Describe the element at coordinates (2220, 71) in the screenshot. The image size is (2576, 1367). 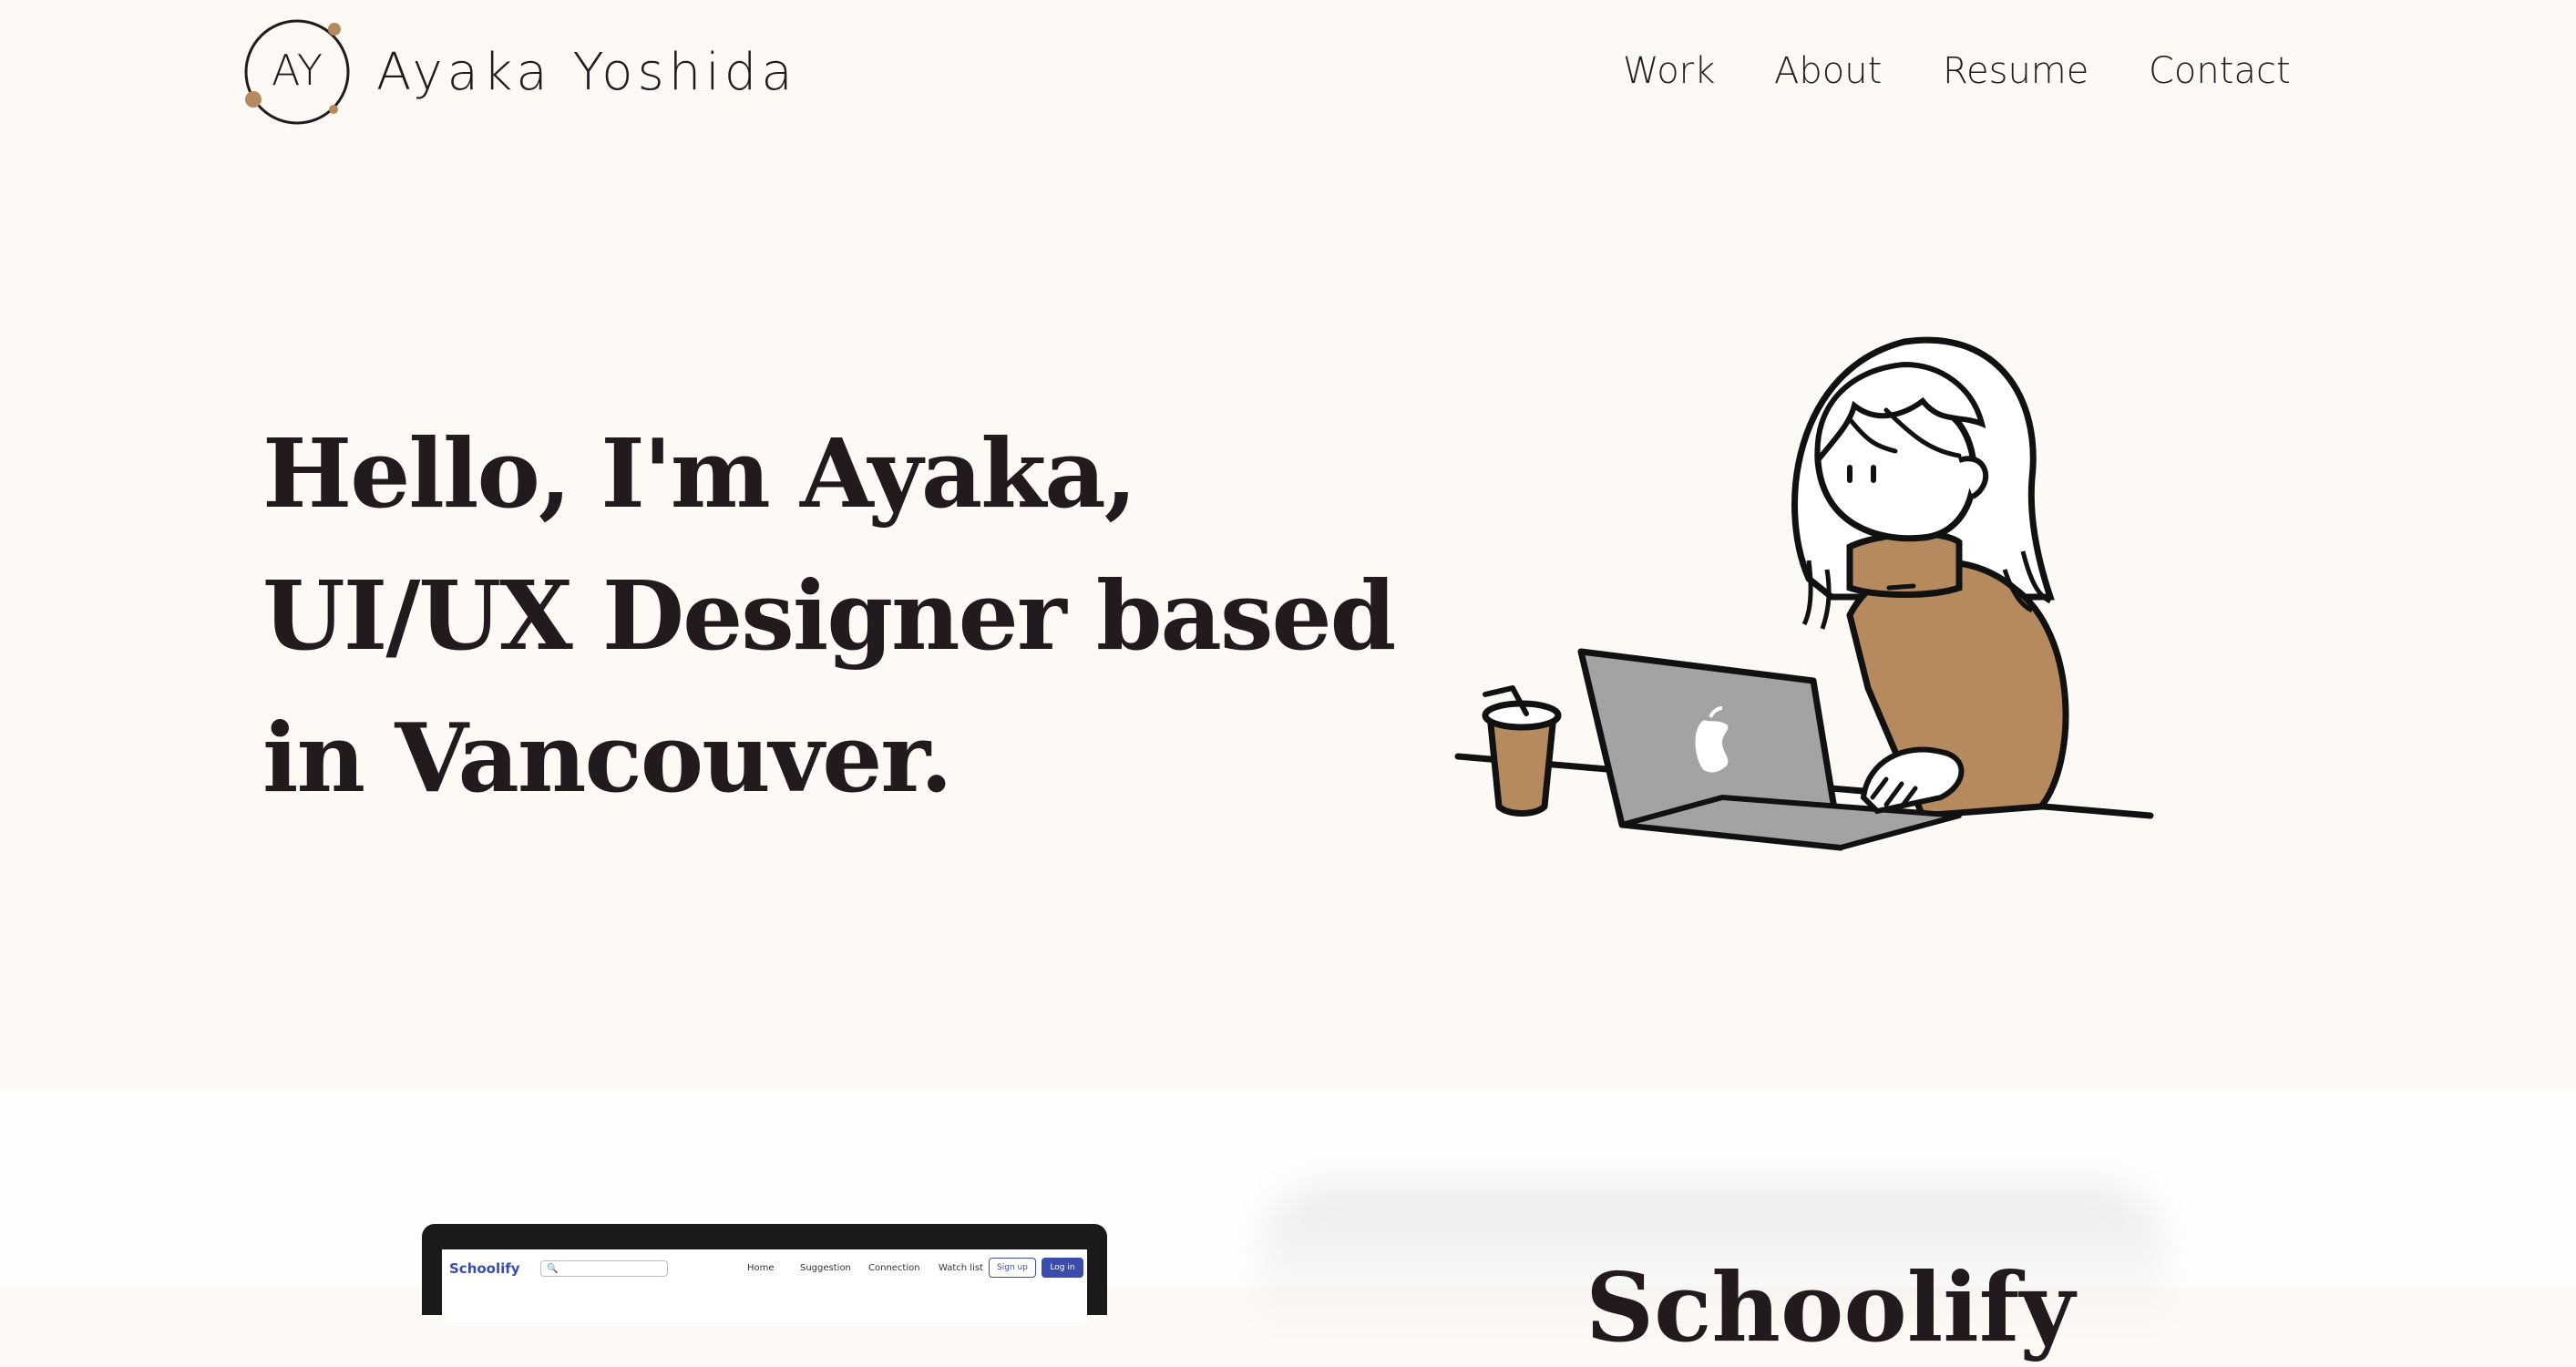
I see `nav-contact: Contact` at that location.